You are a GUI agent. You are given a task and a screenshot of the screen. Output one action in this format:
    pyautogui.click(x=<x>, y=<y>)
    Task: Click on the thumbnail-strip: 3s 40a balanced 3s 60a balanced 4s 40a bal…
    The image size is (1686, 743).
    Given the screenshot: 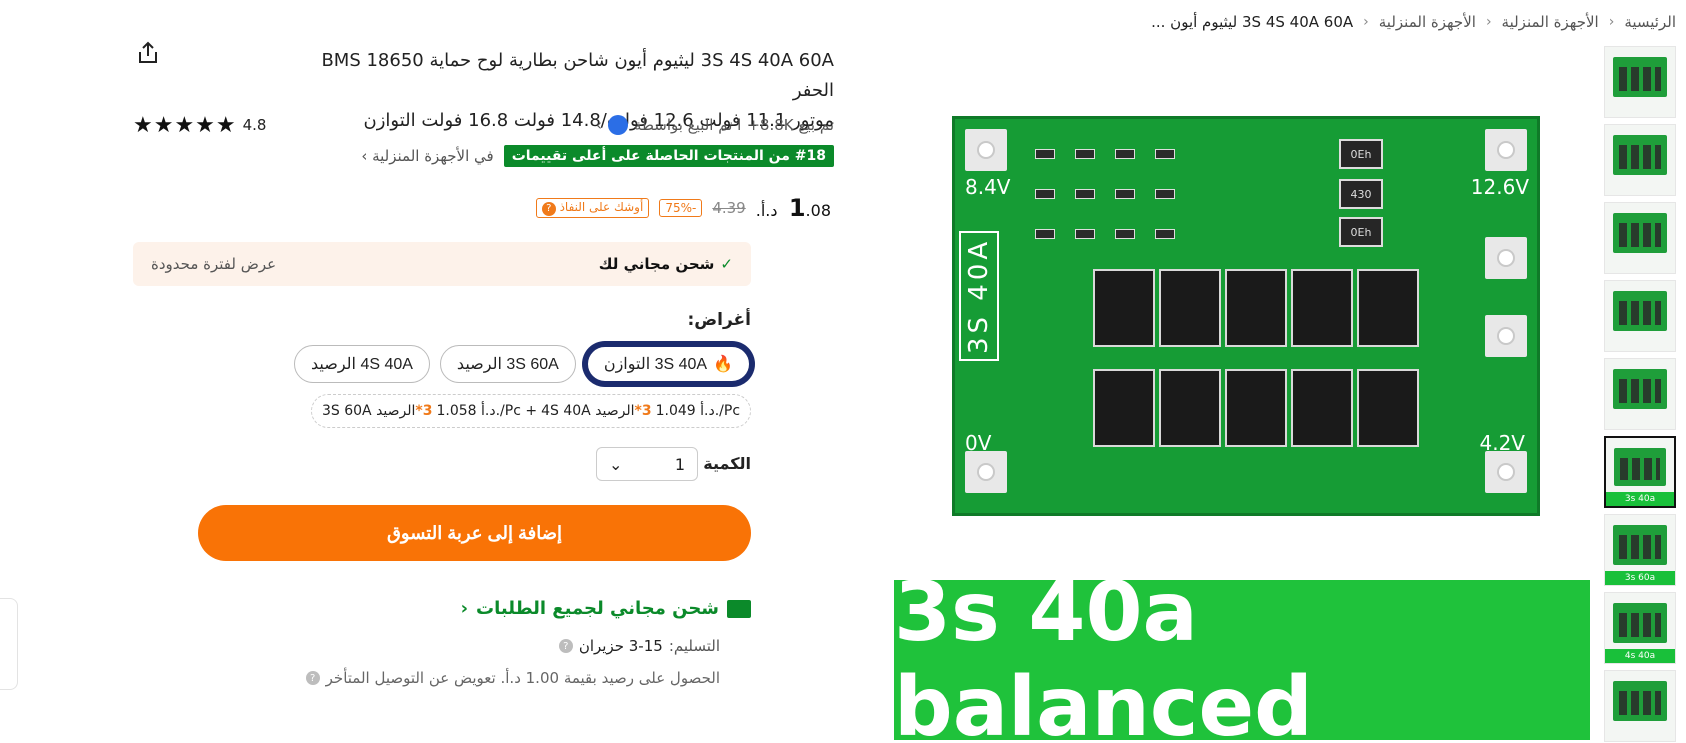 What is the action you would take?
    pyautogui.click(x=1639, y=394)
    